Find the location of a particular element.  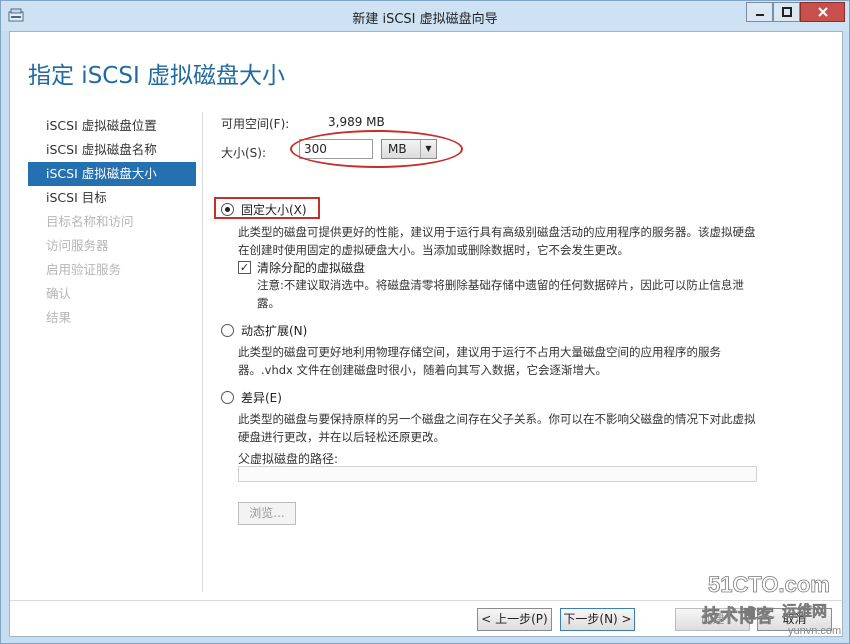

title-bar: 新建 iSCSI 虚拟磁盘向导 is located at coordinates (425, 16).